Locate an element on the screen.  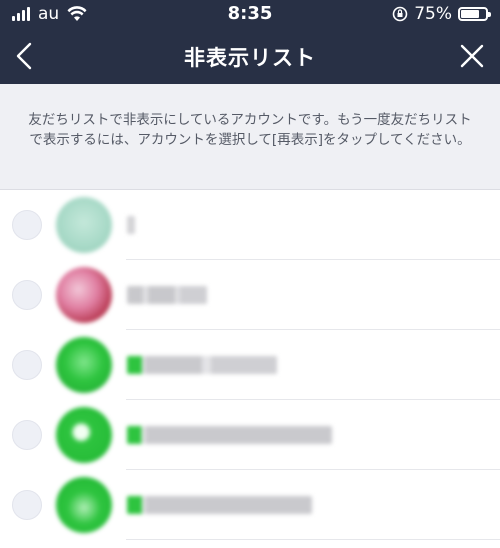
close-icon is located at coordinates (472, 56).